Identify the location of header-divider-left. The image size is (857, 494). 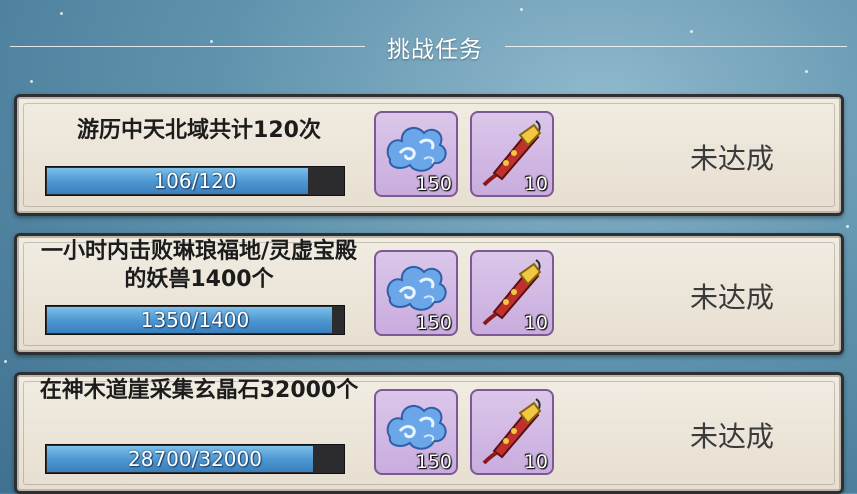
(187, 46).